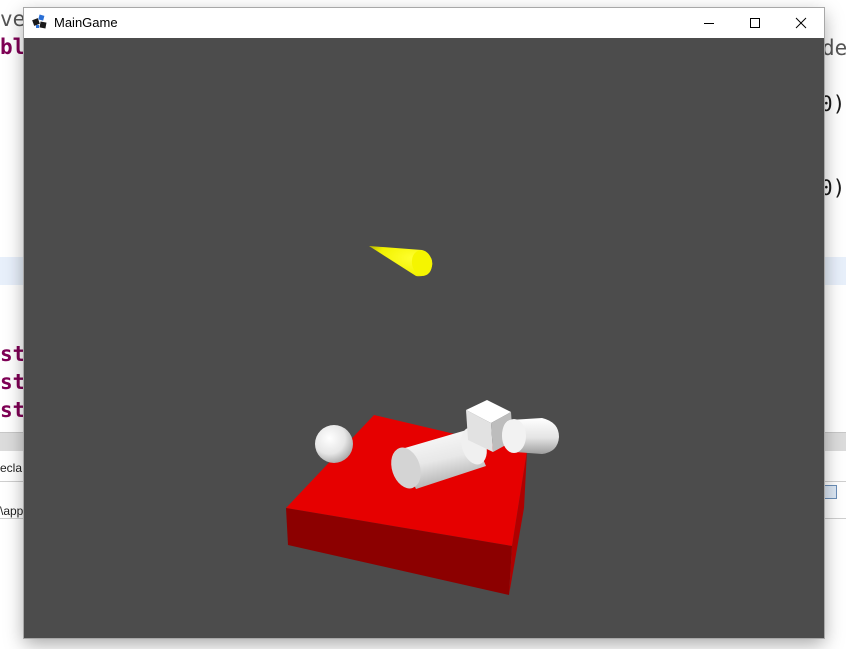 This screenshot has height=649, width=846. Describe the element at coordinates (11, 468) in the screenshot. I see `ide-panel-tab: ecla` at that location.